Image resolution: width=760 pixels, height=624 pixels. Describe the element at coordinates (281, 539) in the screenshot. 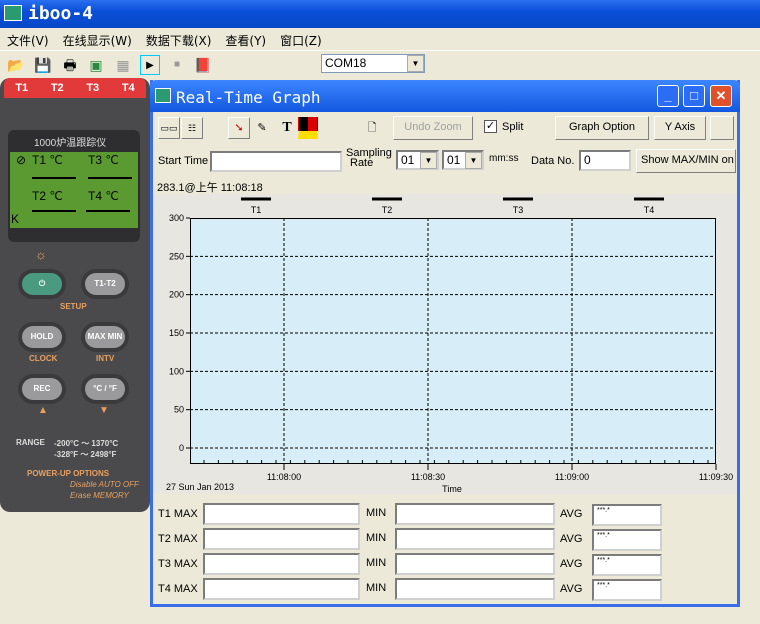

I see `t2-max-field` at that location.